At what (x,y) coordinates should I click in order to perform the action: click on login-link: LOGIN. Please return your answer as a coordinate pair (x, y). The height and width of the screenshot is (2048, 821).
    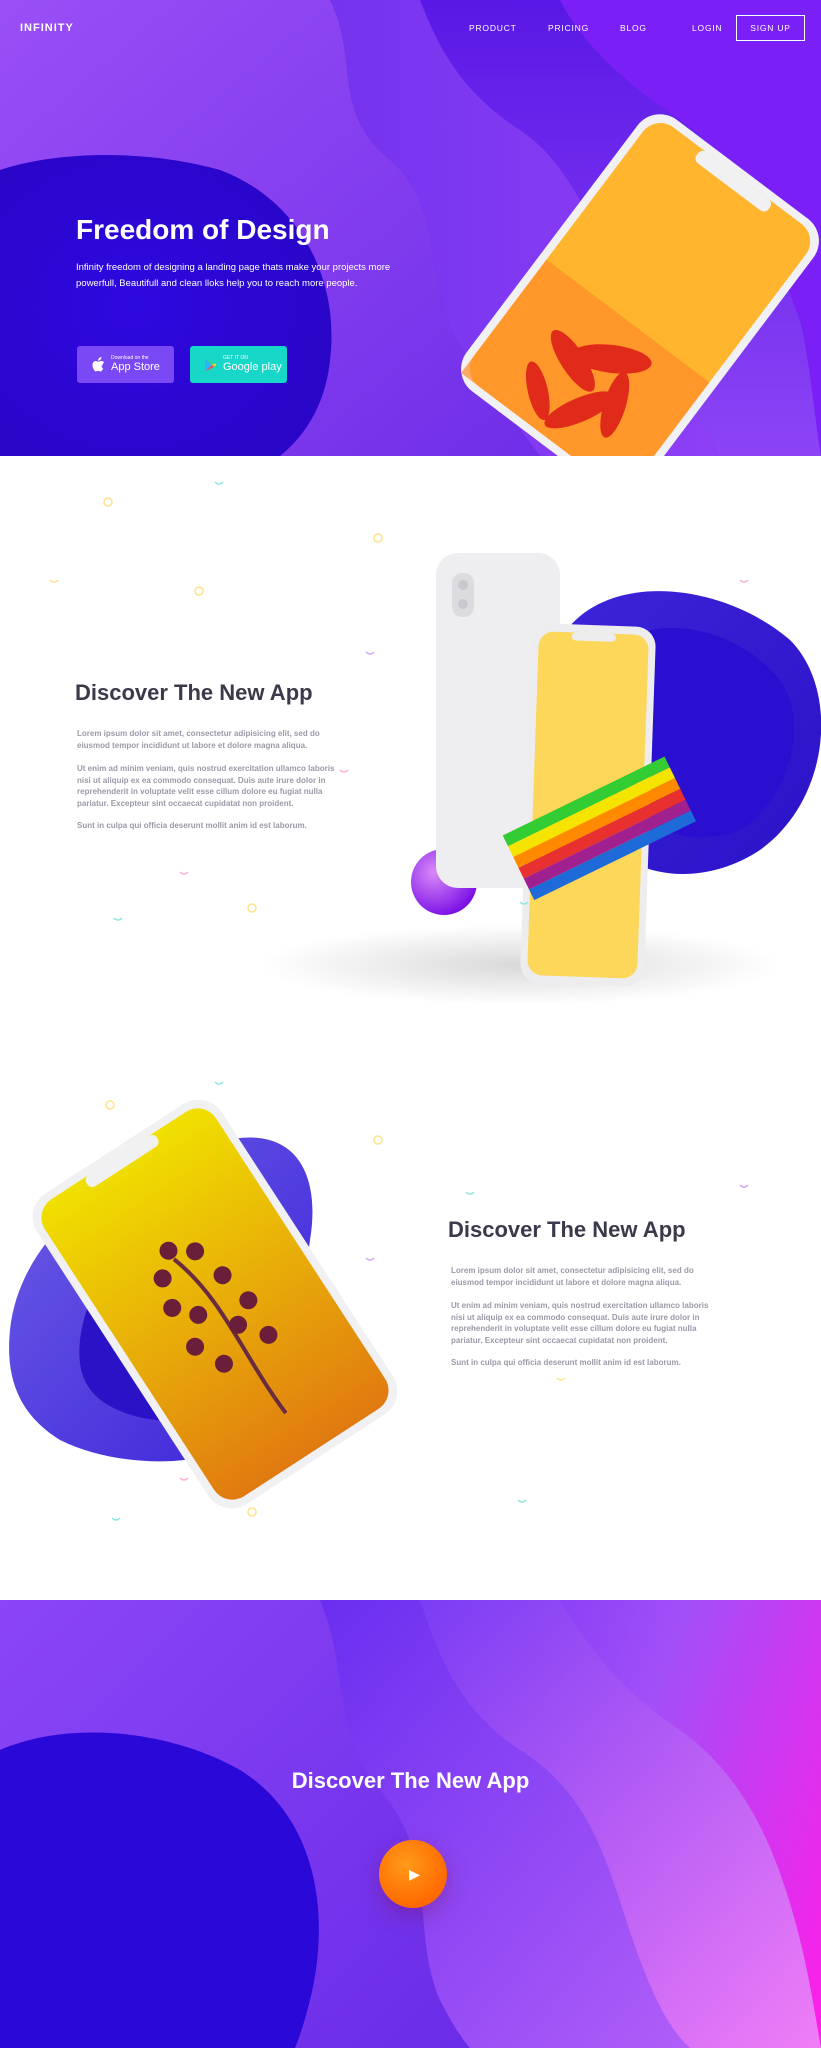
    Looking at the image, I should click on (707, 28).